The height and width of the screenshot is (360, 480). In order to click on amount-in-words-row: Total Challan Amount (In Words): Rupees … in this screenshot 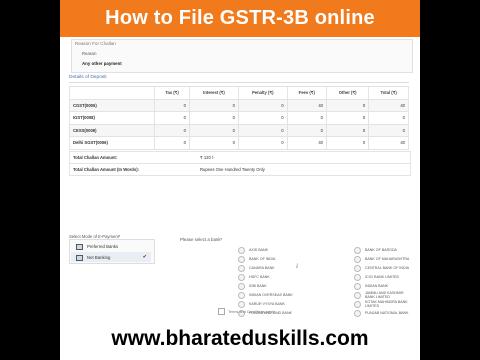, I will do `click(240, 169)`.